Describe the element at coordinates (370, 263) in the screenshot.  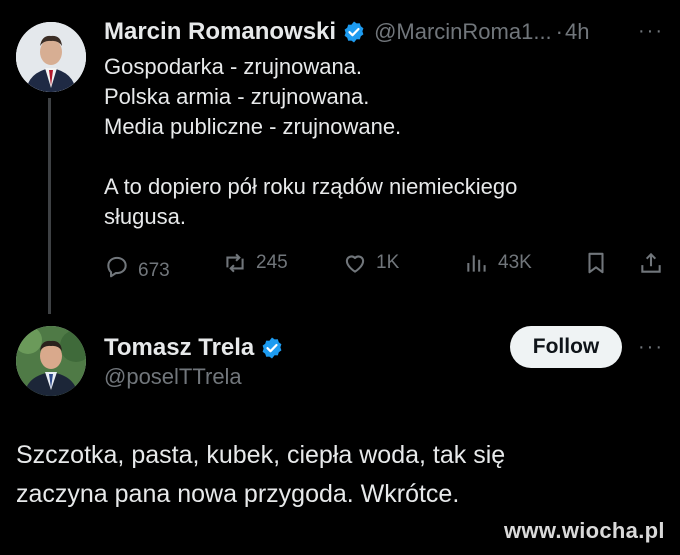
I see `like-button: 1K` at that location.